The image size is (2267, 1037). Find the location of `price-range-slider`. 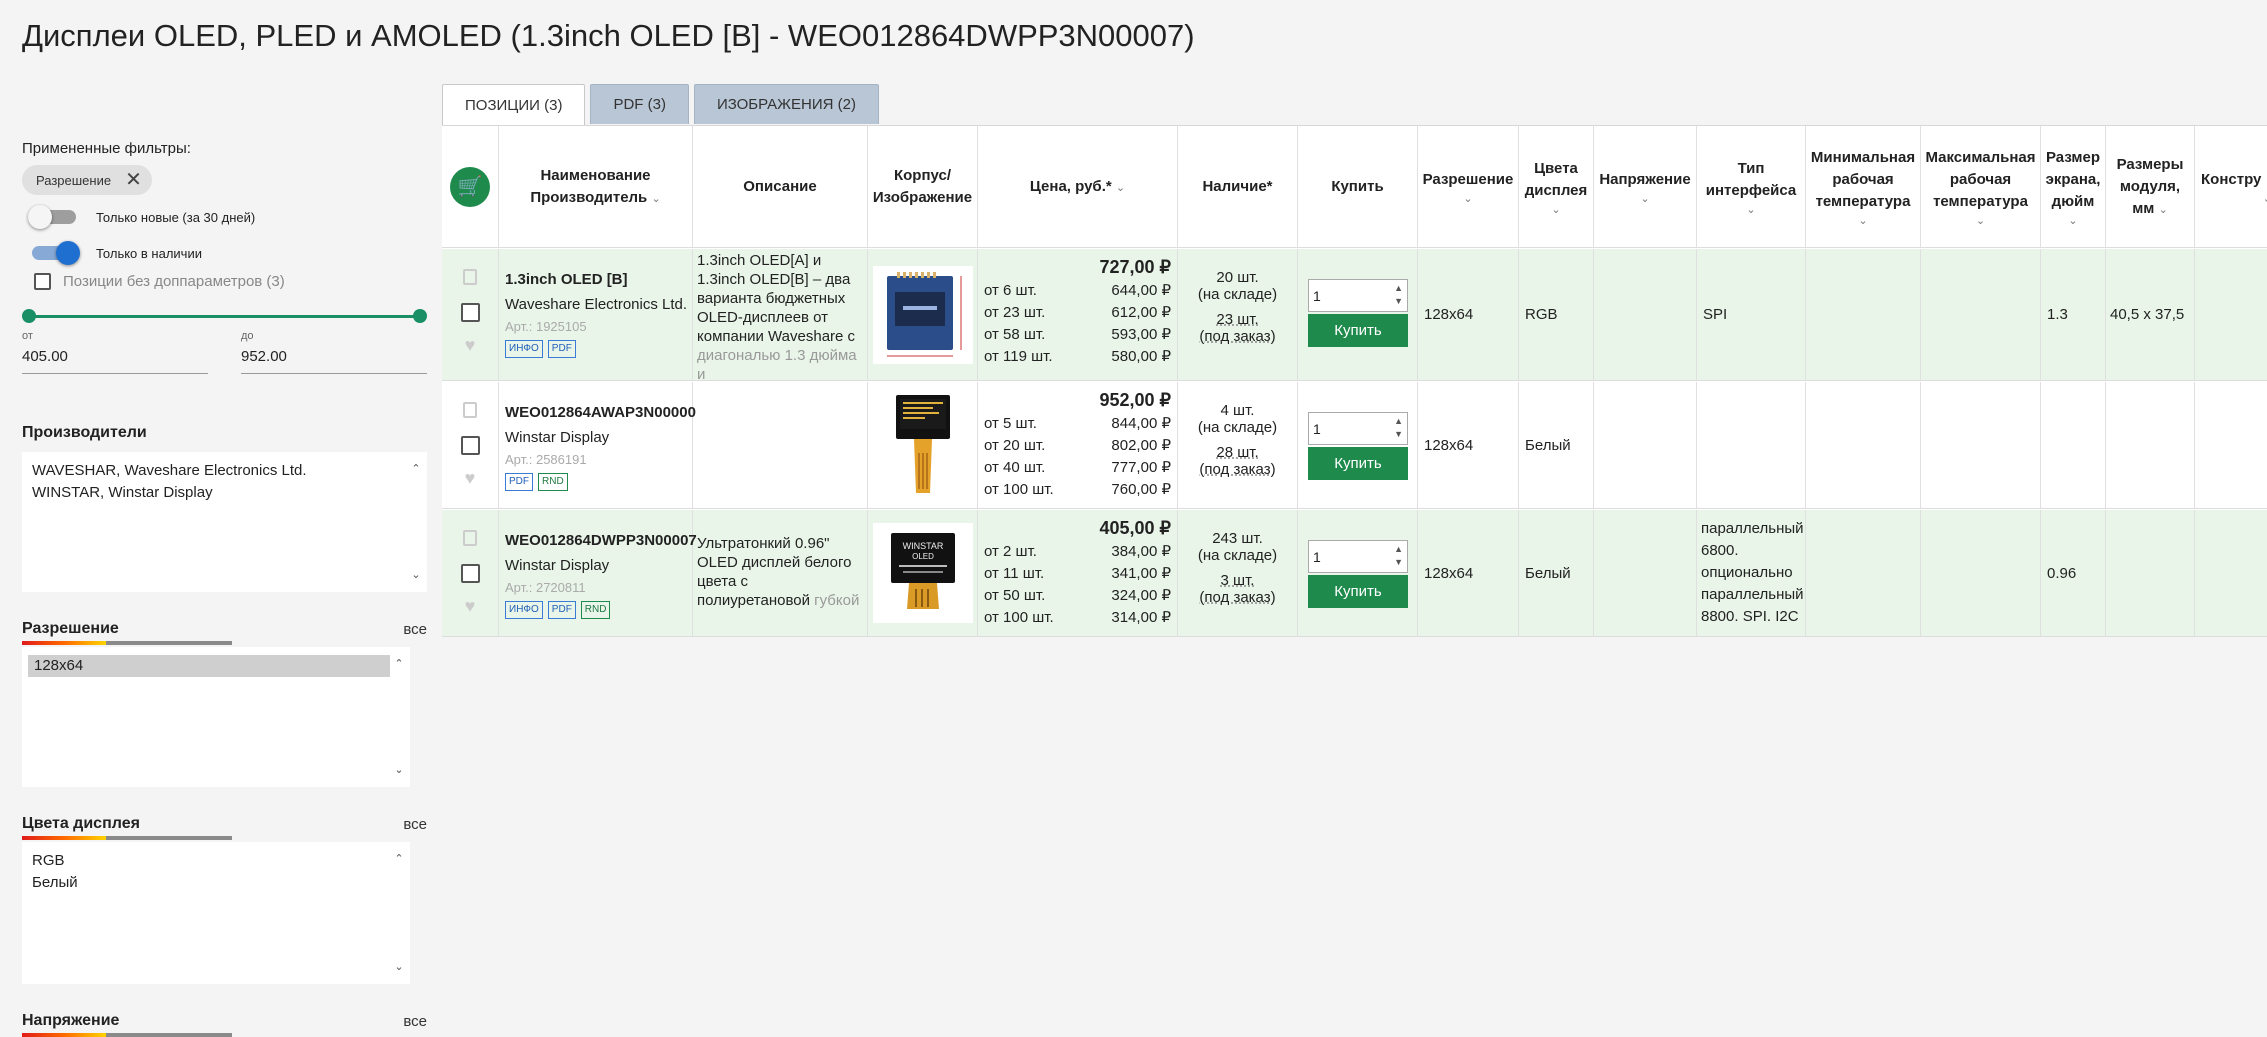

price-range-slider is located at coordinates (224, 316).